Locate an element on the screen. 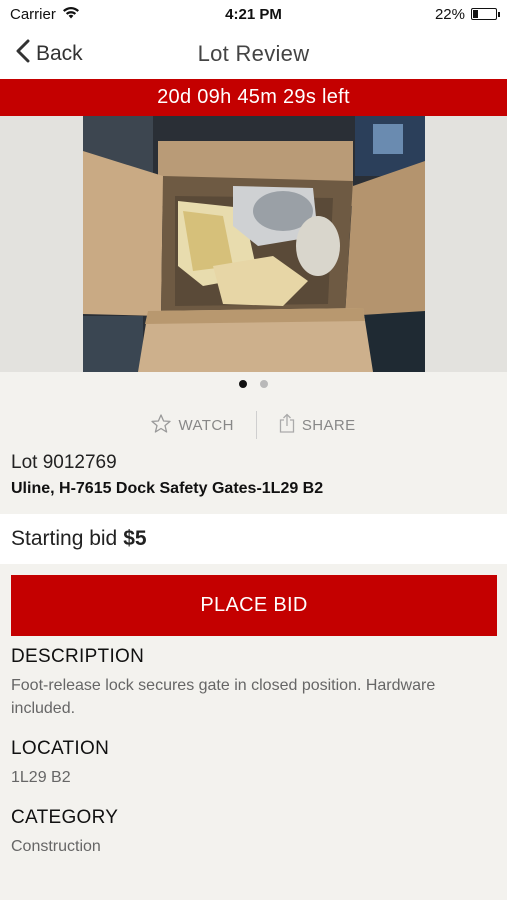 The width and height of the screenshot is (507, 900). status-left: Carrier is located at coordinates (85, 14).